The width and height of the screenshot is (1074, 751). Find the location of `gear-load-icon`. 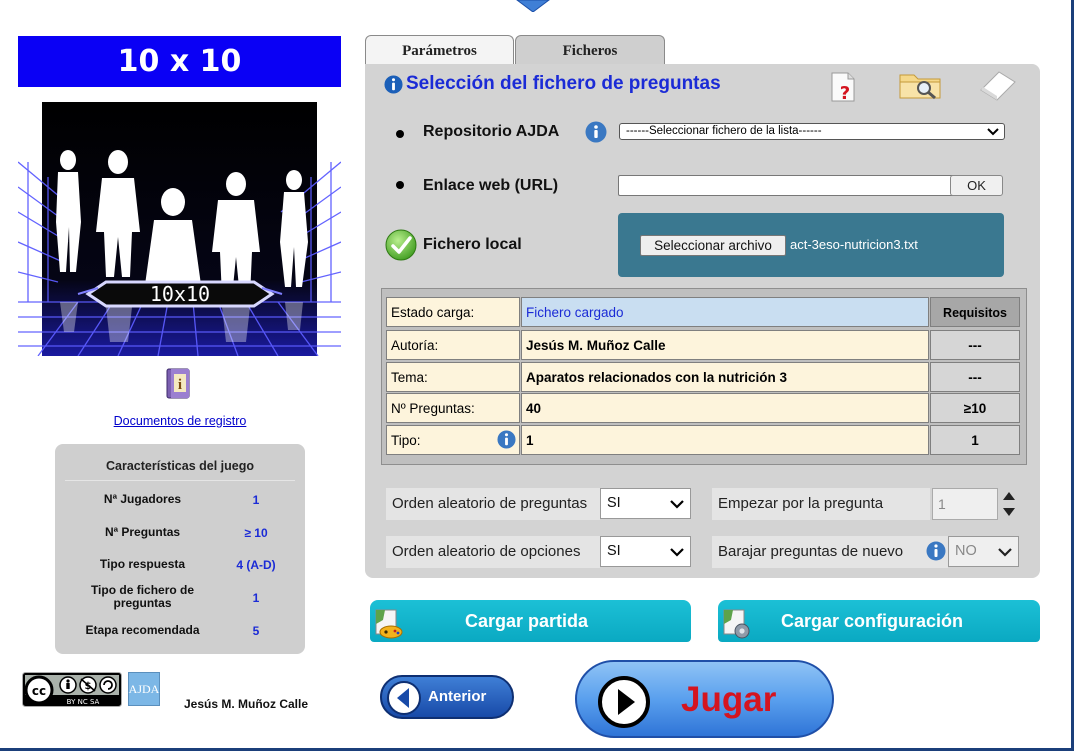

gear-load-icon is located at coordinates (736, 624).